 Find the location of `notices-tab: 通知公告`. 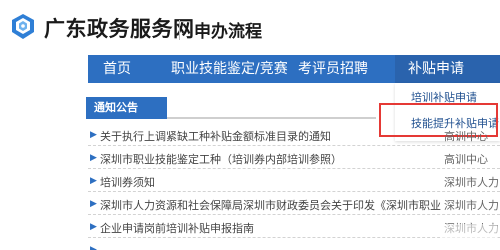

notices-tab: 通知公告 is located at coordinates (126, 108).